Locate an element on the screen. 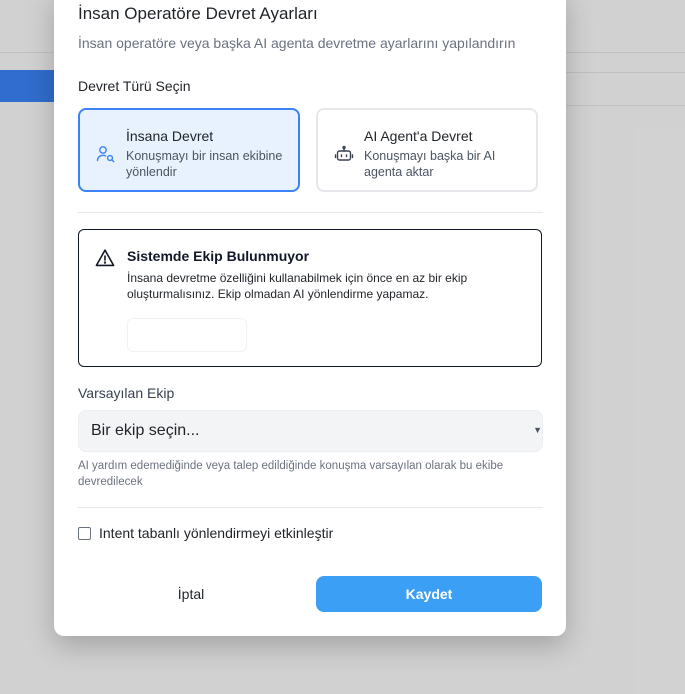 The width and height of the screenshot is (685, 694). create-team-button is located at coordinates (187, 335).